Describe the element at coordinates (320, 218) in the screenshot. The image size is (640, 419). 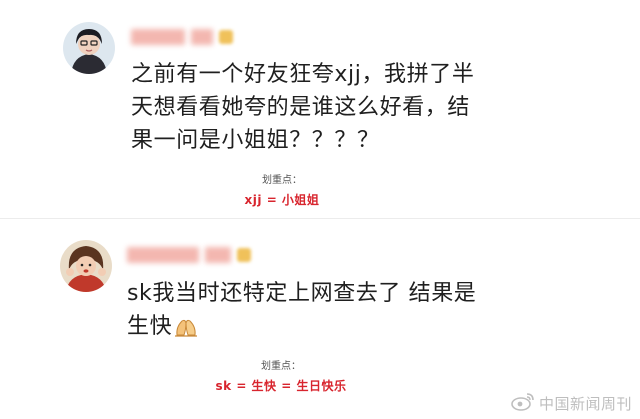
I see `comment-divider` at that location.